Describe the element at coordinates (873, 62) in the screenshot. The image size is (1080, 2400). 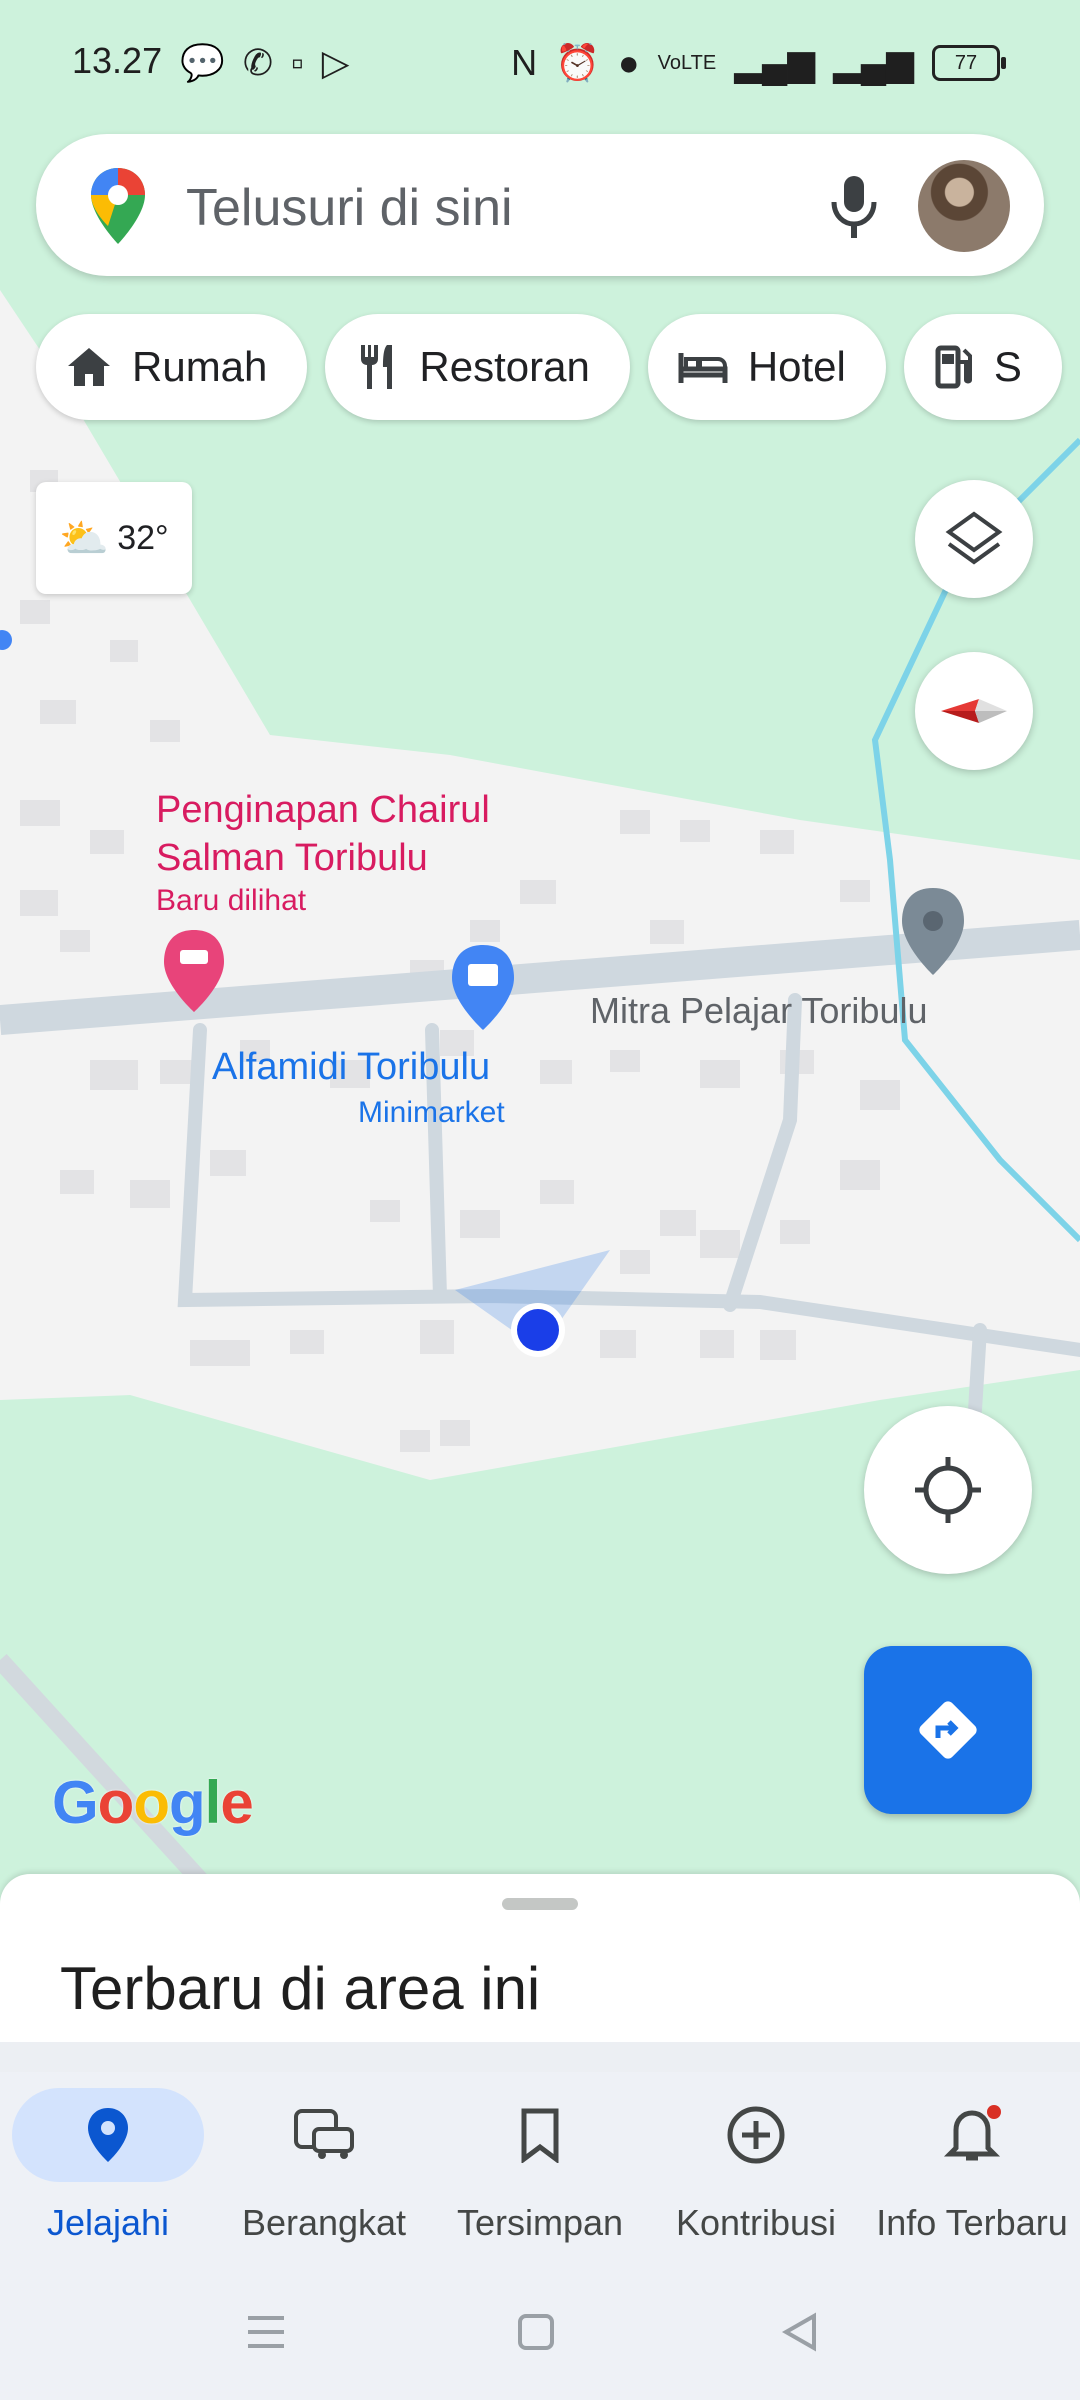
I see `signal-icon: ▂▄▆` at that location.